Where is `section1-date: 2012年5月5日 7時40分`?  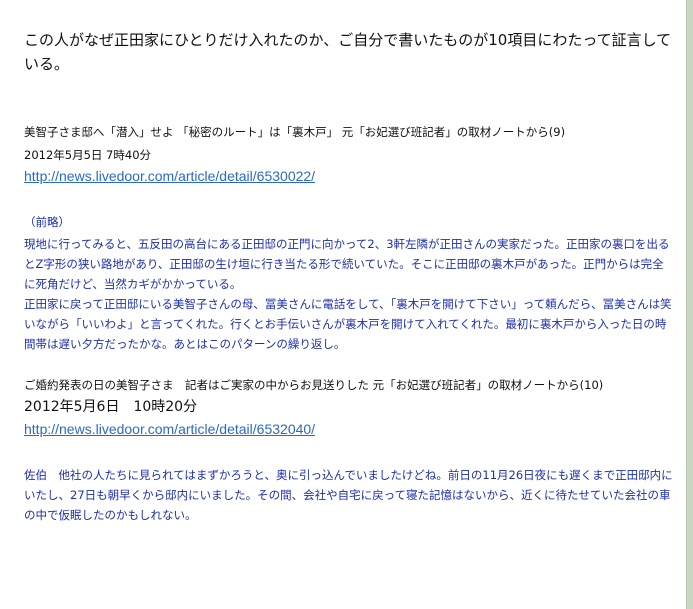 section1-date: 2012年5月5日 7時40分 is located at coordinates (88, 155).